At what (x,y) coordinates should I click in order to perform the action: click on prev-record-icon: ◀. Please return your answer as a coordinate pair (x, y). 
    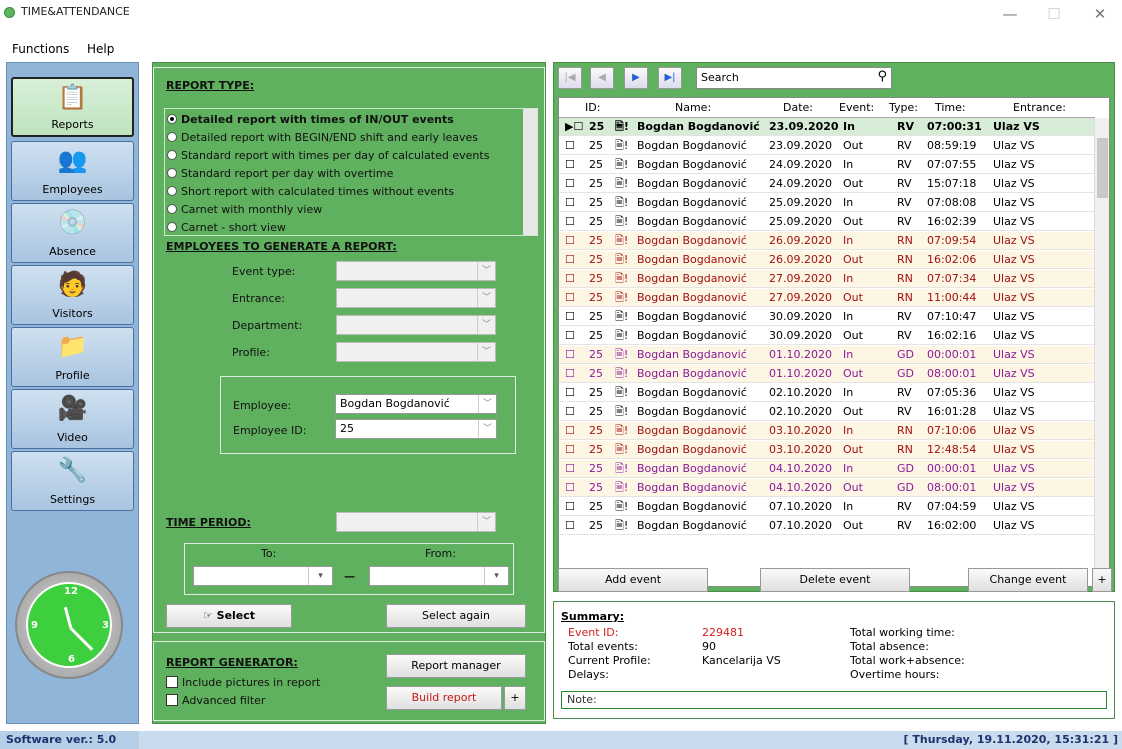
    Looking at the image, I should click on (602, 78).